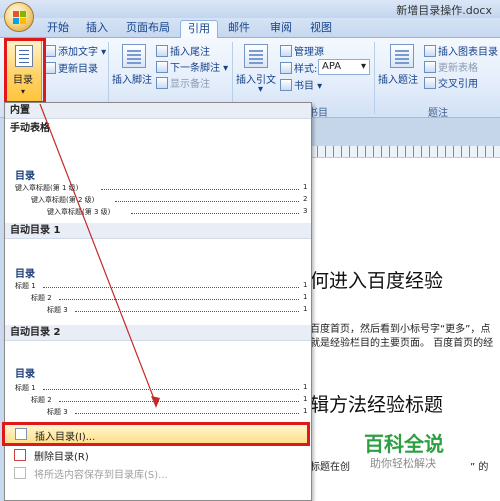  What do you see at coordinates (377, 405) in the screenshot?
I see `document-heading-2: 辑方法经验标题` at bounding box center [377, 405].